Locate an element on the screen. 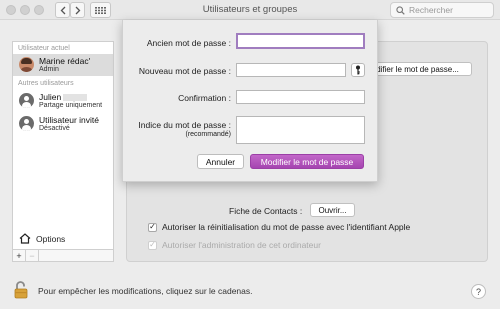  search-field: Rechercher is located at coordinates (442, 10).